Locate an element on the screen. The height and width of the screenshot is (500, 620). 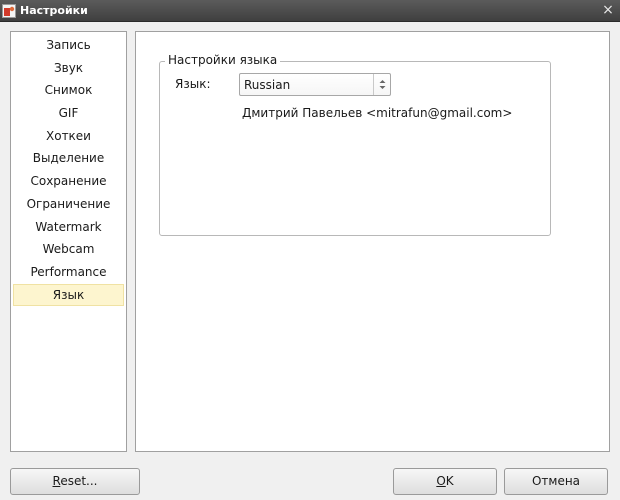
sidebar-item-record: Запись is located at coordinates (68, 45).